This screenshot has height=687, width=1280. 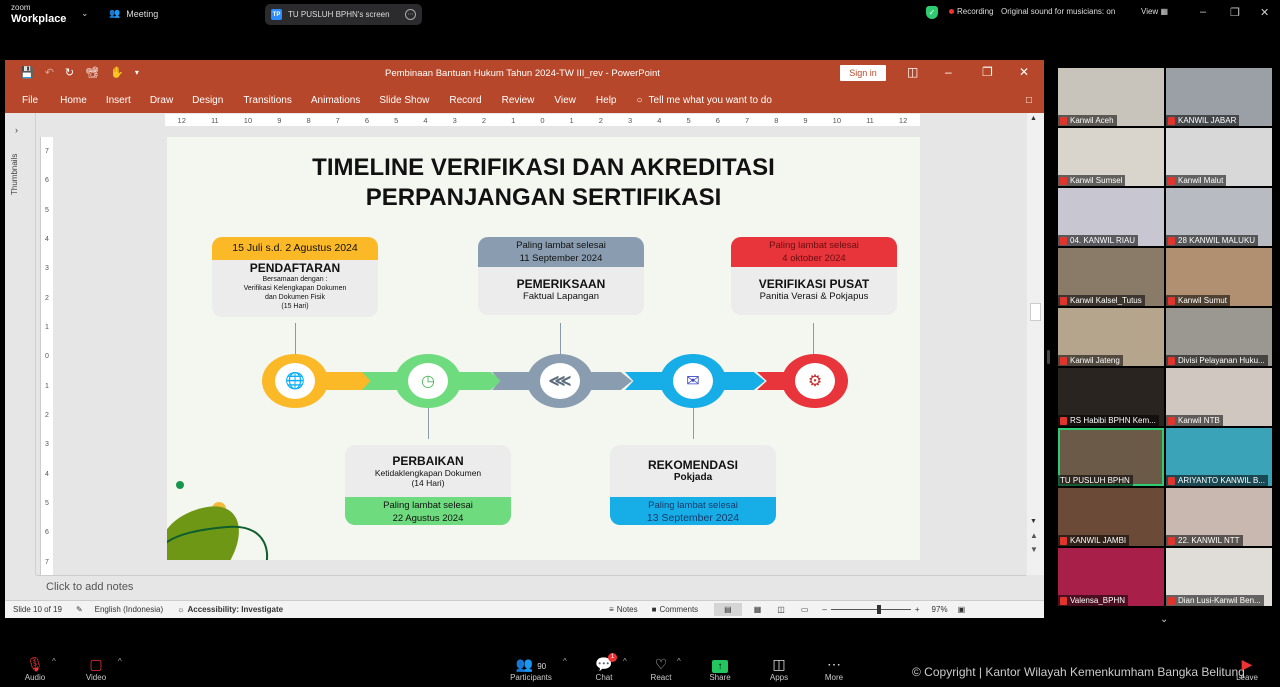 I want to click on ribbon-display-options-icon: ◫, so click(x=912, y=72).